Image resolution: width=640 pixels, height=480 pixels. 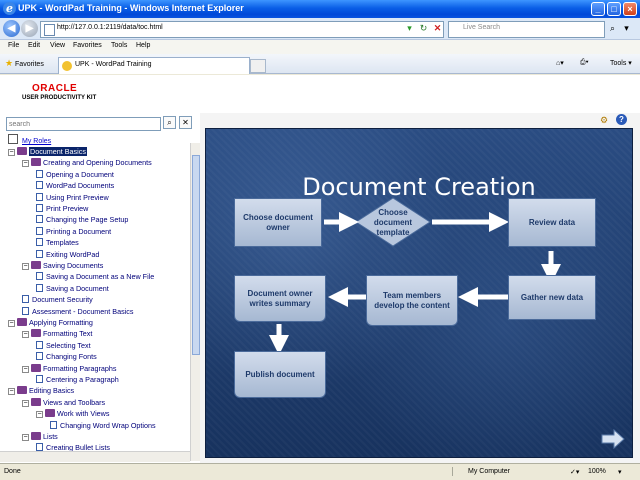 What do you see at coordinates (79, 231) in the screenshot?
I see `toc-item-label: Printing a Document` at bounding box center [79, 231].